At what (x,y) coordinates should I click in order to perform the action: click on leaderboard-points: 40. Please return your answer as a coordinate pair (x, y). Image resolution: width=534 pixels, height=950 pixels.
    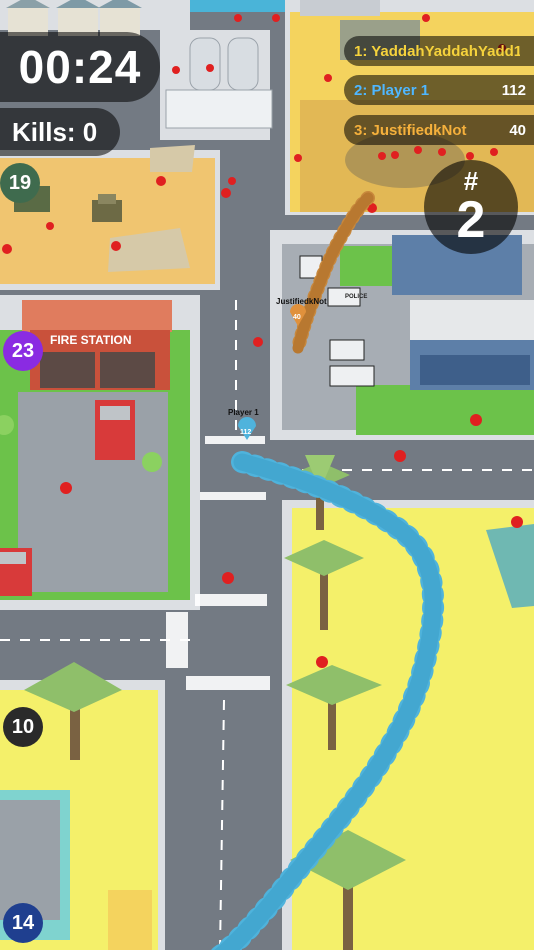
    Looking at the image, I should click on (517, 130).